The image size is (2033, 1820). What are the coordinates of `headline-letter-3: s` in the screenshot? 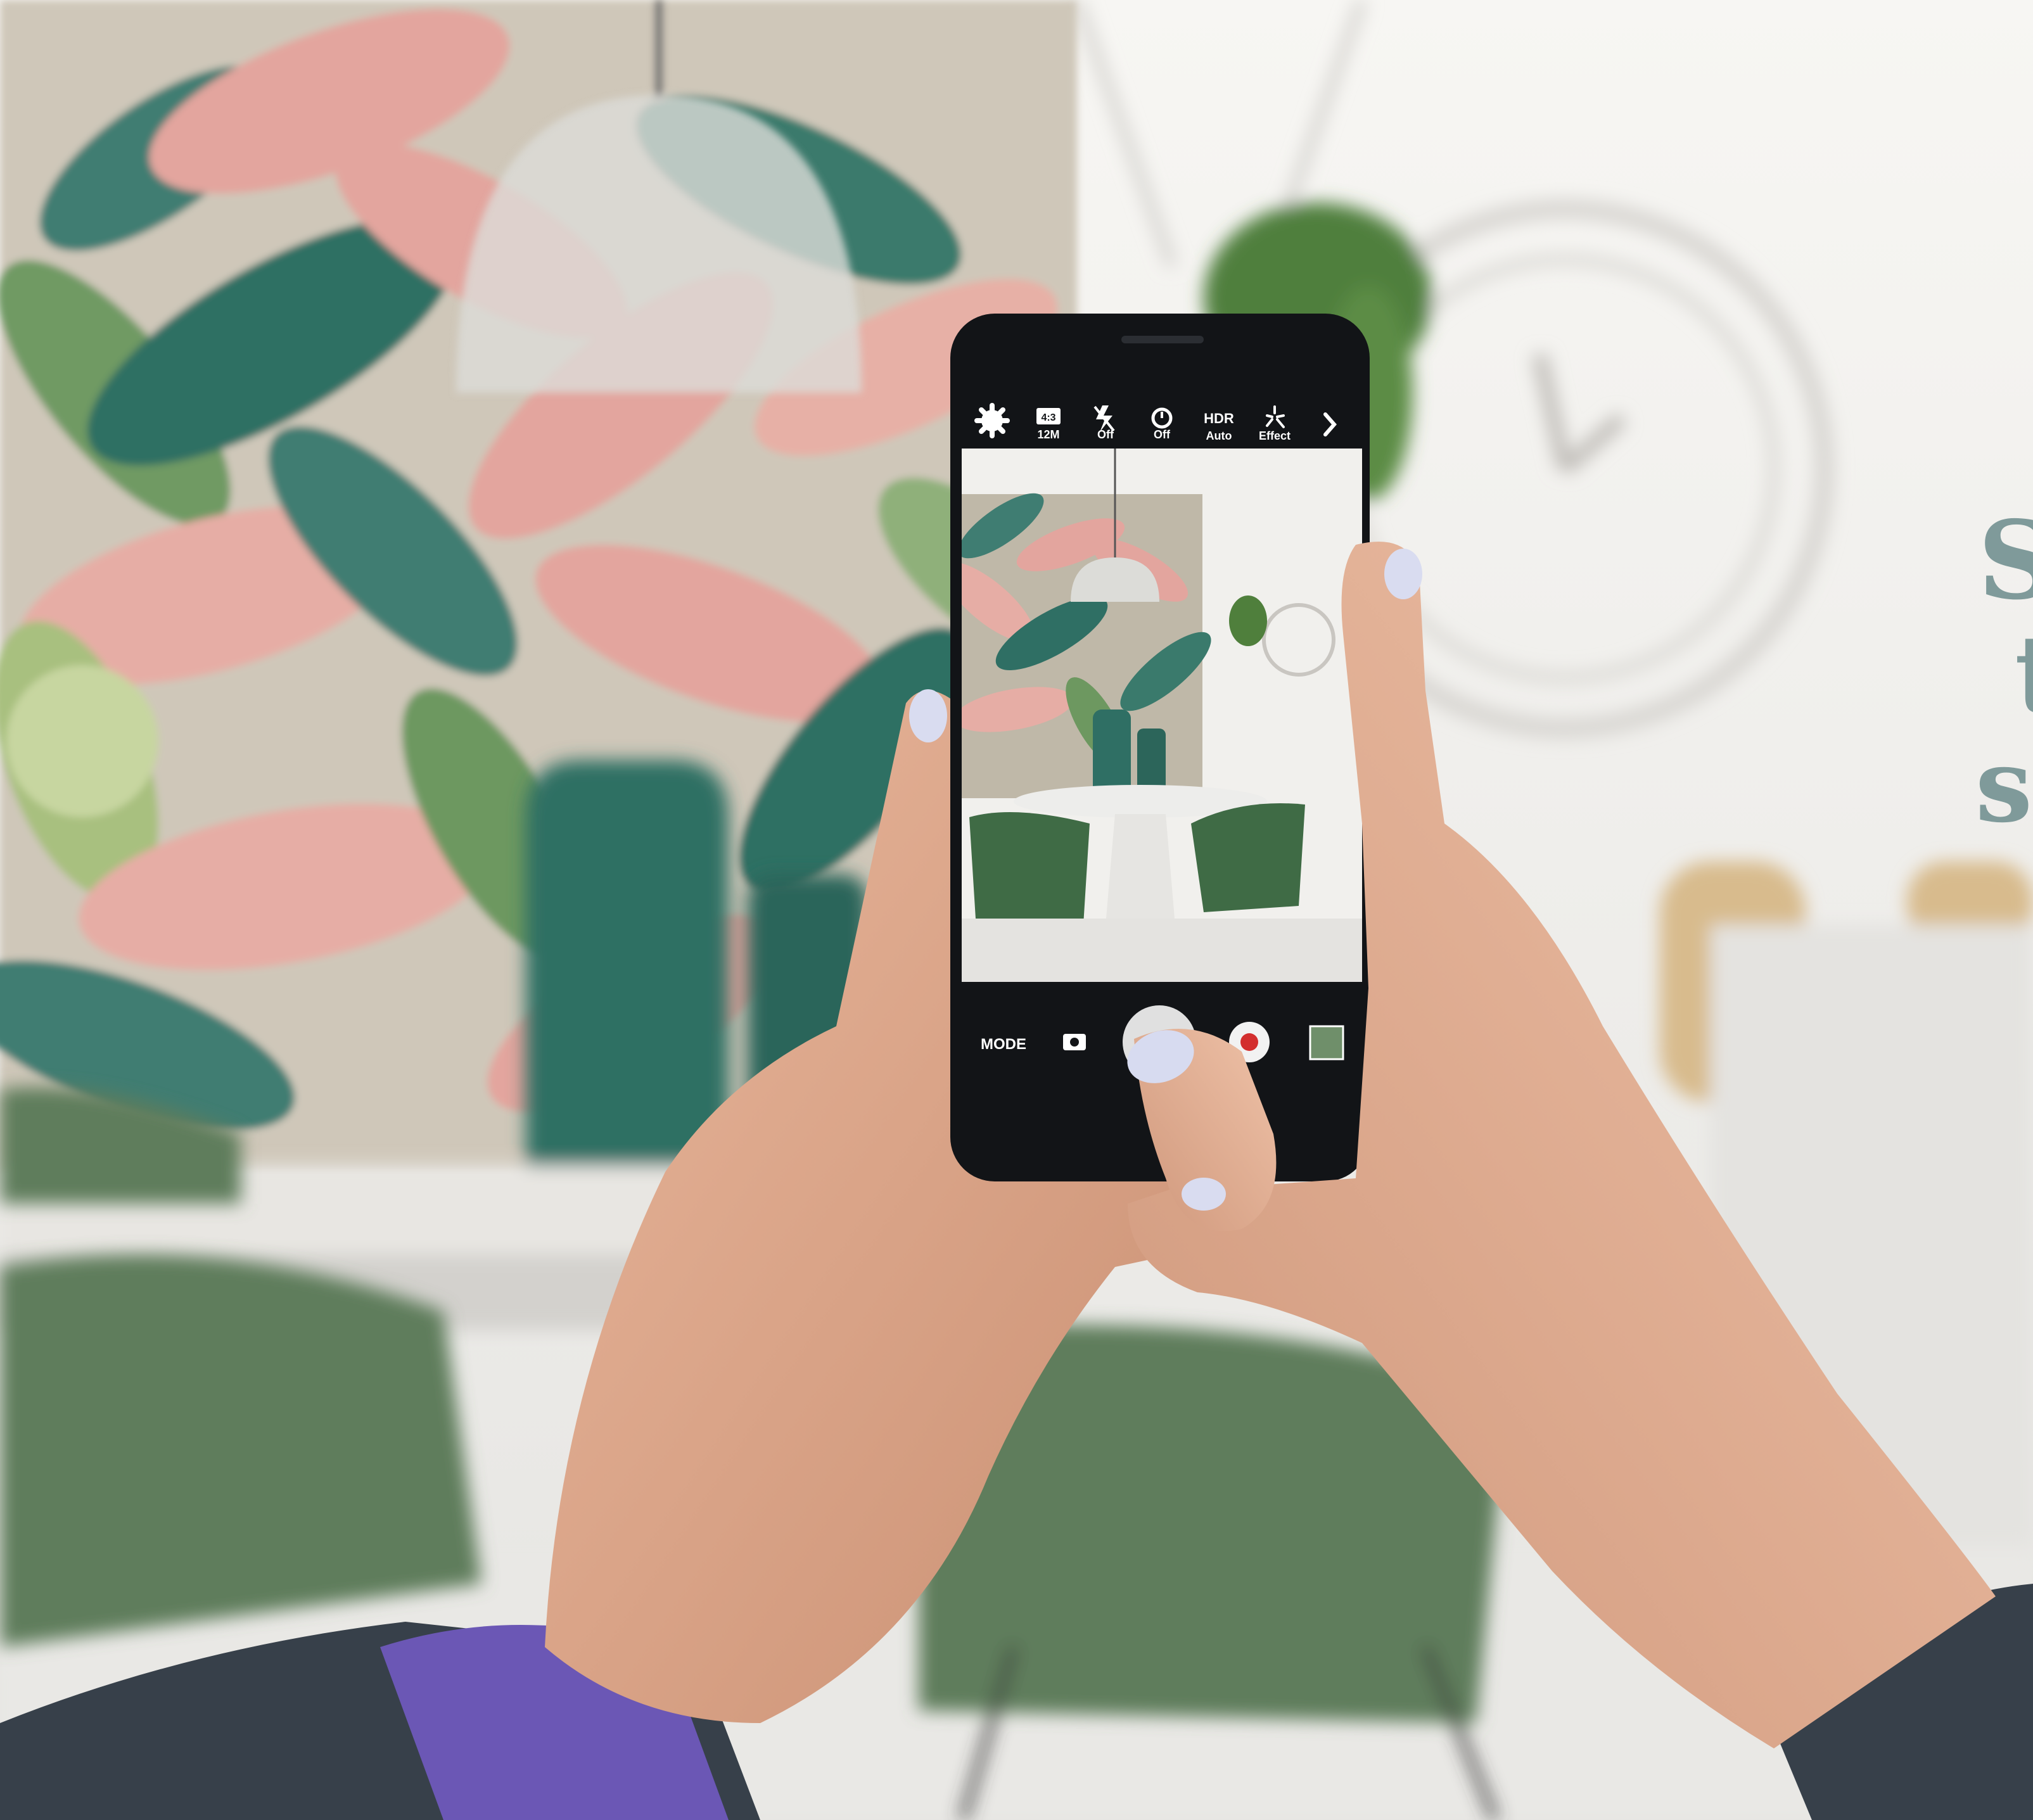 It's located at (2004, 785).